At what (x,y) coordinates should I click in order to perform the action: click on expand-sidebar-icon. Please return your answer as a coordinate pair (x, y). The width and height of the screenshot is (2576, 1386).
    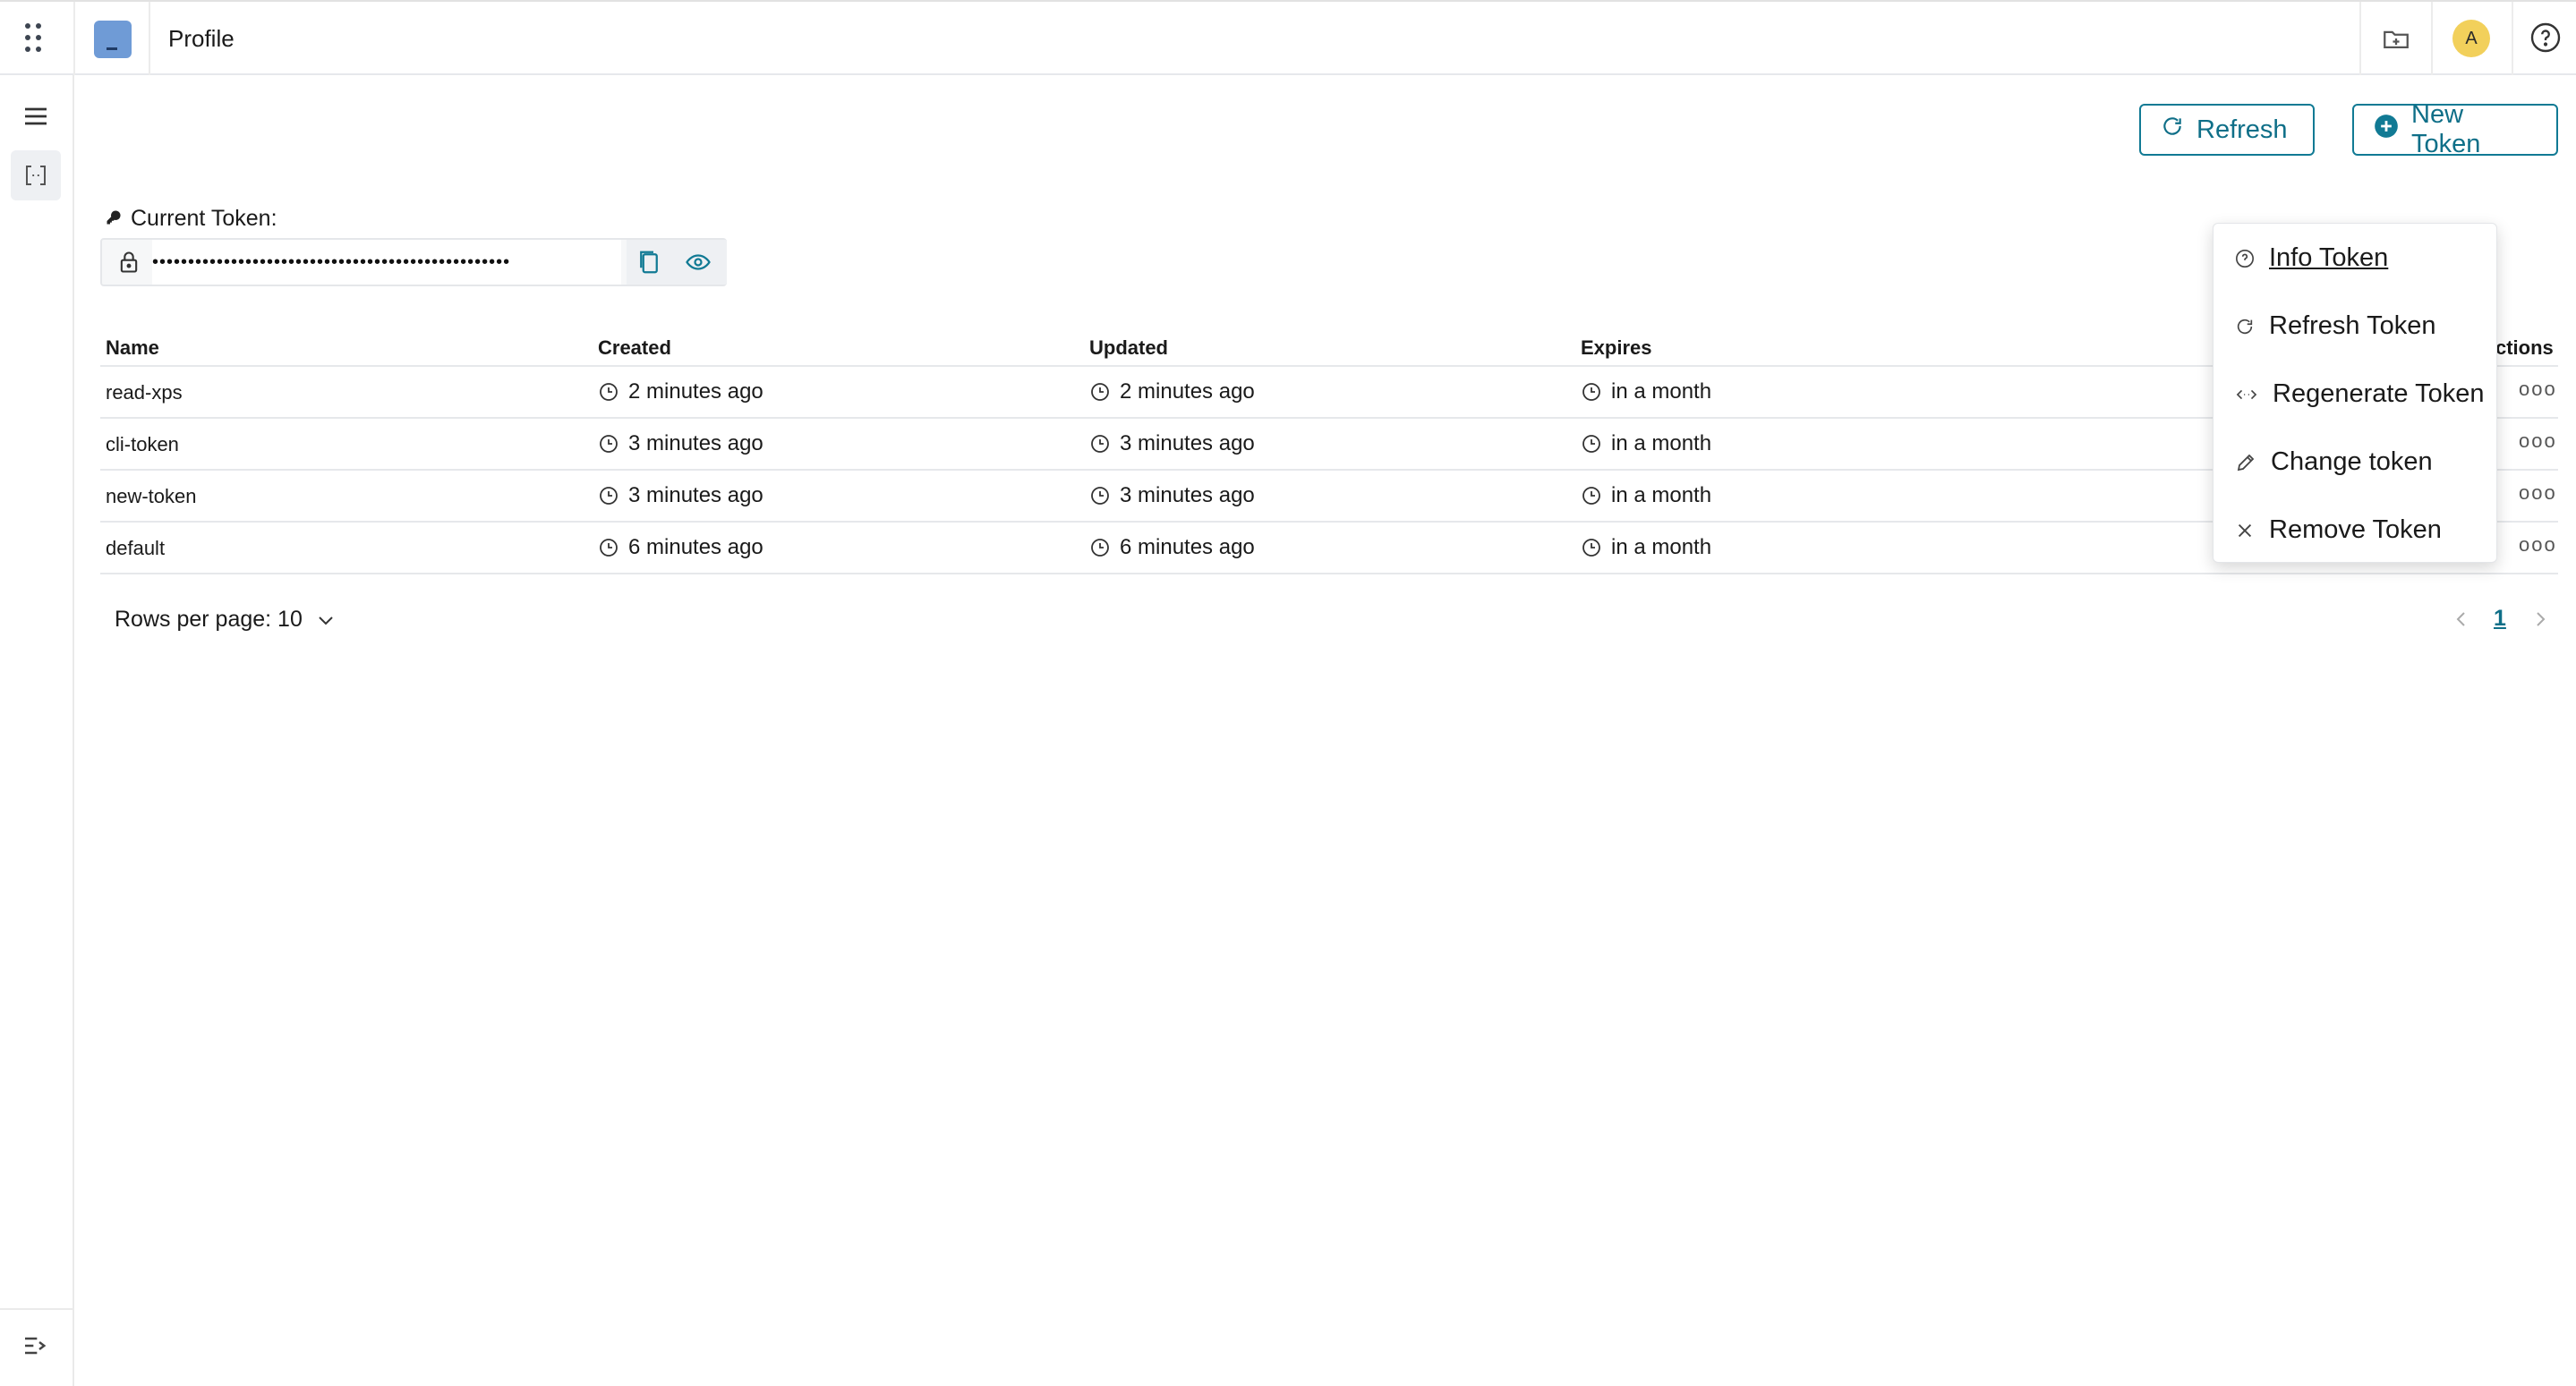
    Looking at the image, I should click on (35, 1345).